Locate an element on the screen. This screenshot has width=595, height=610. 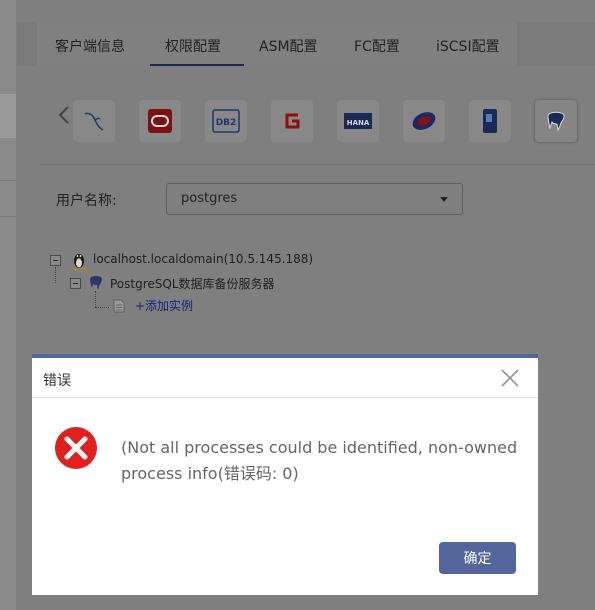
postgresql-node-icon is located at coordinates (96, 283).